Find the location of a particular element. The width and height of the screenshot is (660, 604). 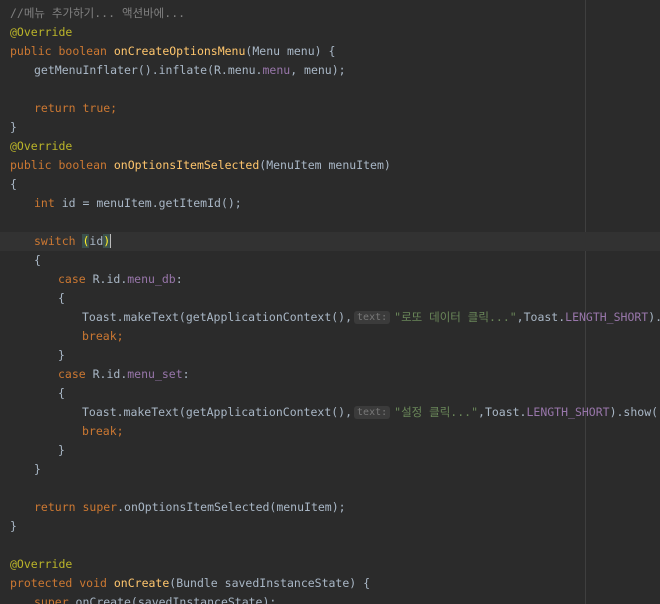

code-token: super is located at coordinates (51, 599).